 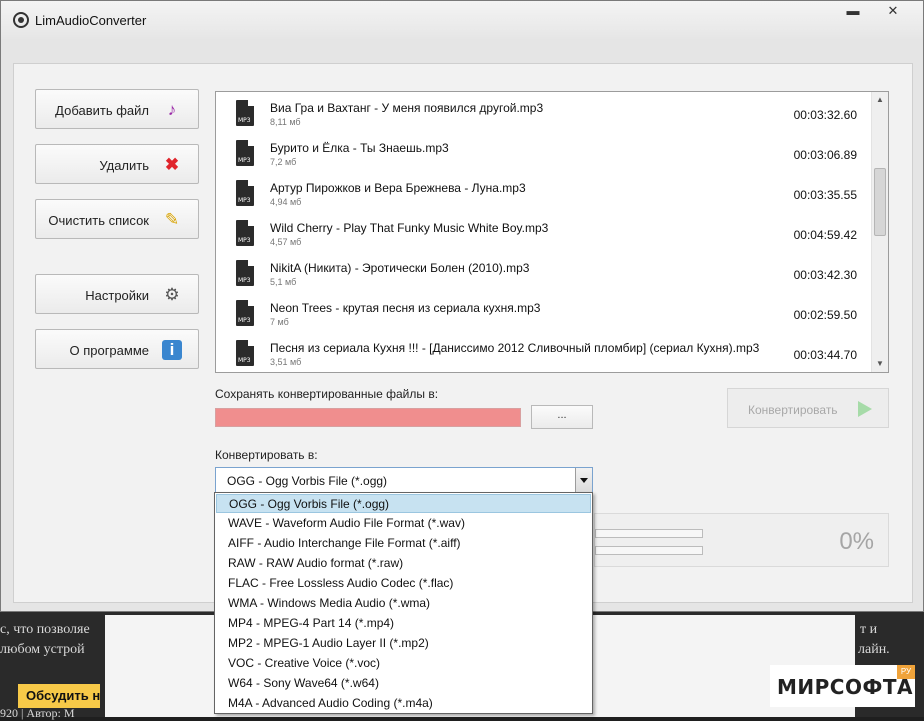 What do you see at coordinates (359, 148) in the screenshot?
I see `file-name: Бурито и Ёлка - Ты Знаешь.mp3` at bounding box center [359, 148].